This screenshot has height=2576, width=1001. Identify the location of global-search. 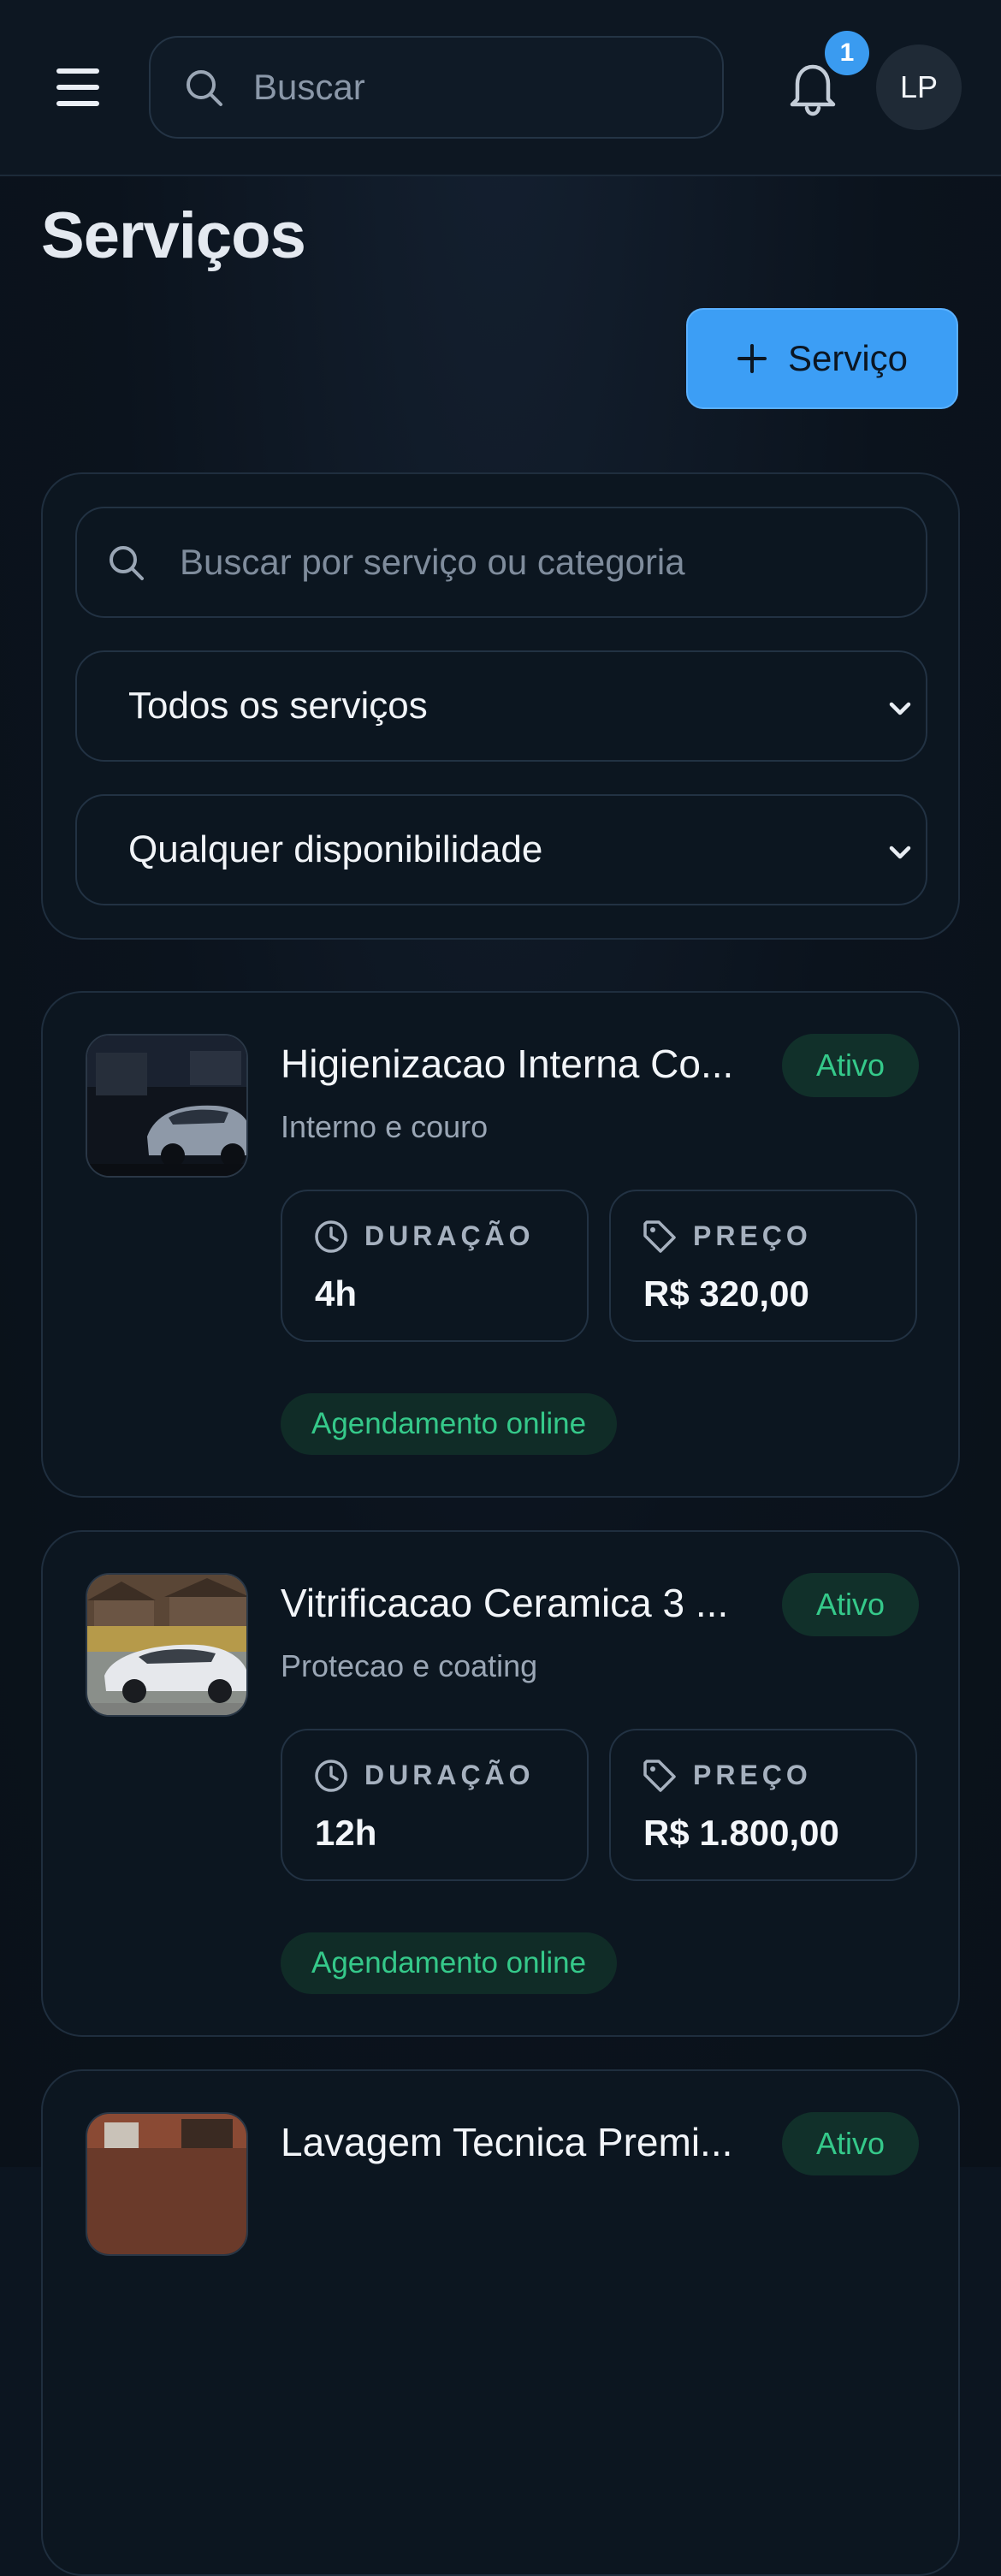
(436, 87).